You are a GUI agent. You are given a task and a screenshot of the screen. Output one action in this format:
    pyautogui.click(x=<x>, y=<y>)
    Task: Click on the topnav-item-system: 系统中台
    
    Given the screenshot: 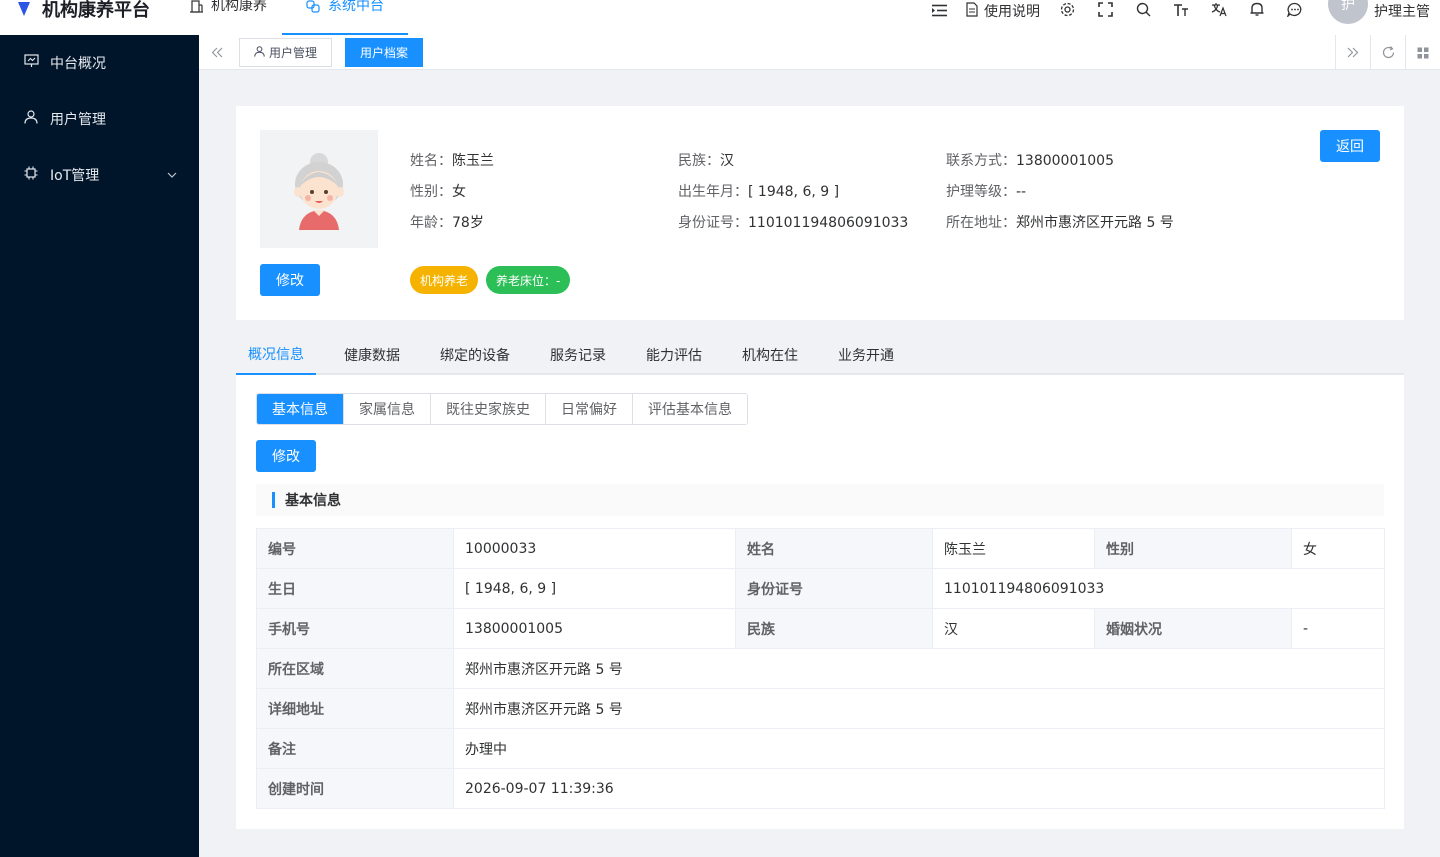 What is the action you would take?
    pyautogui.click(x=345, y=17)
    